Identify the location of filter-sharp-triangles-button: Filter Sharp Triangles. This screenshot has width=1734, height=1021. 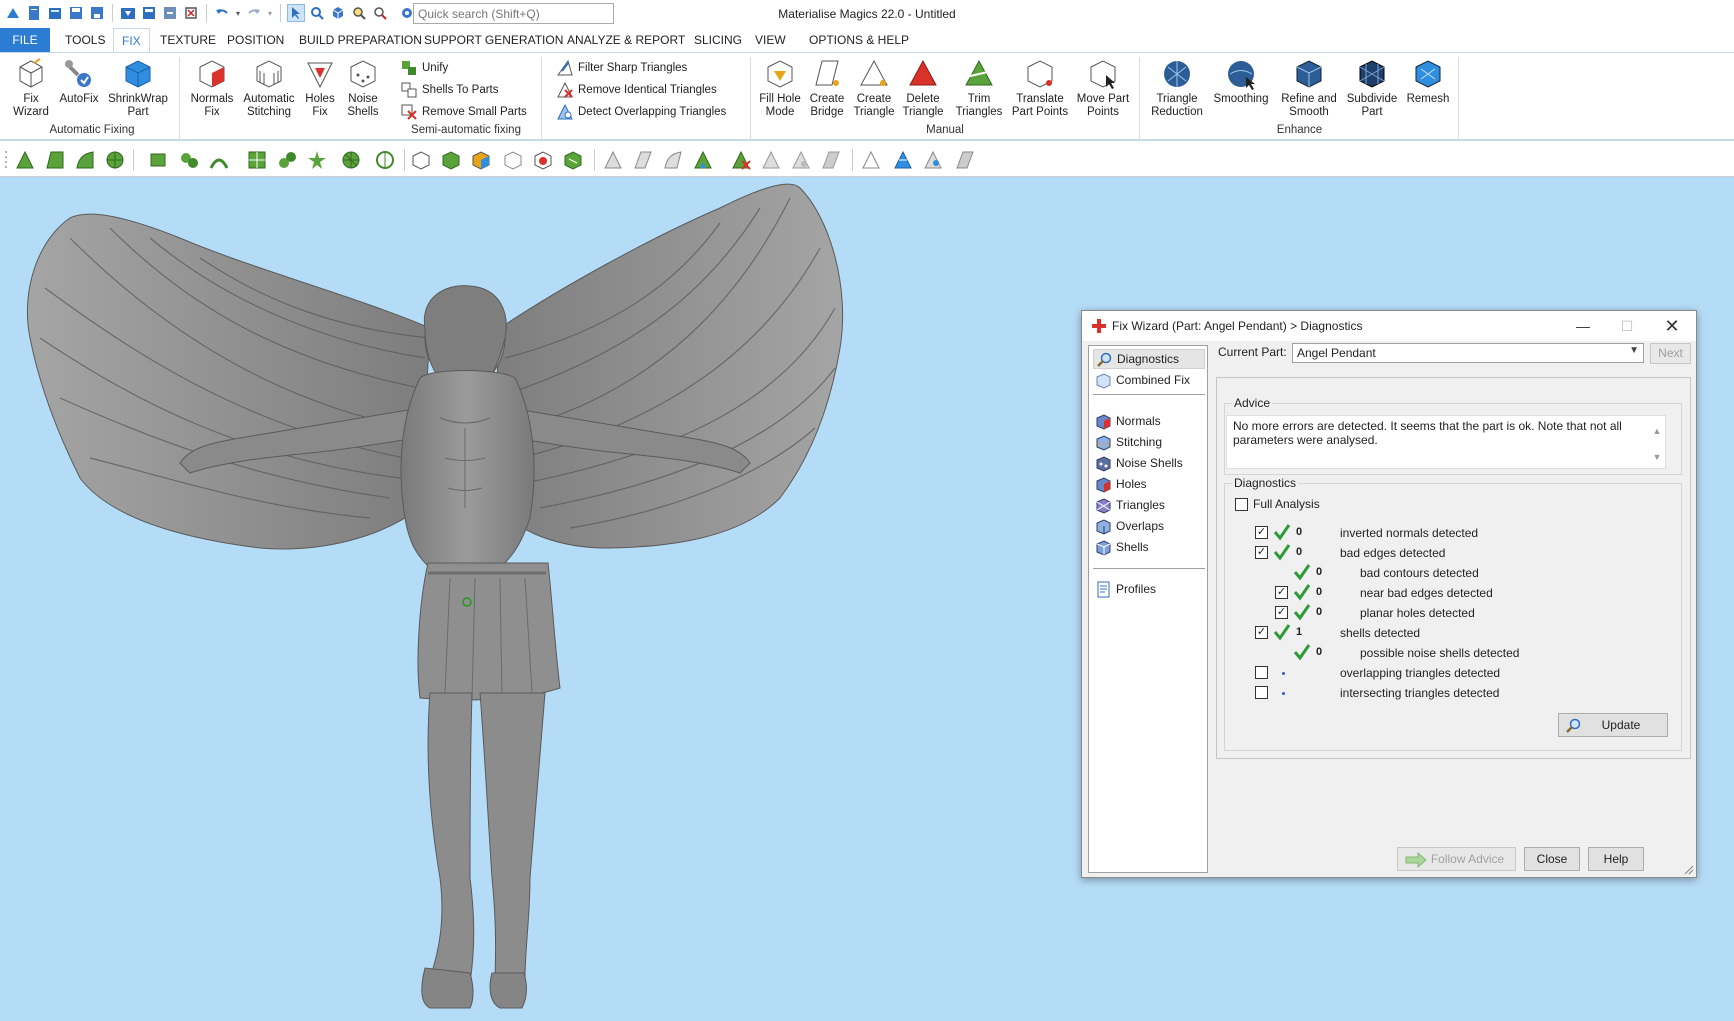
(621, 68).